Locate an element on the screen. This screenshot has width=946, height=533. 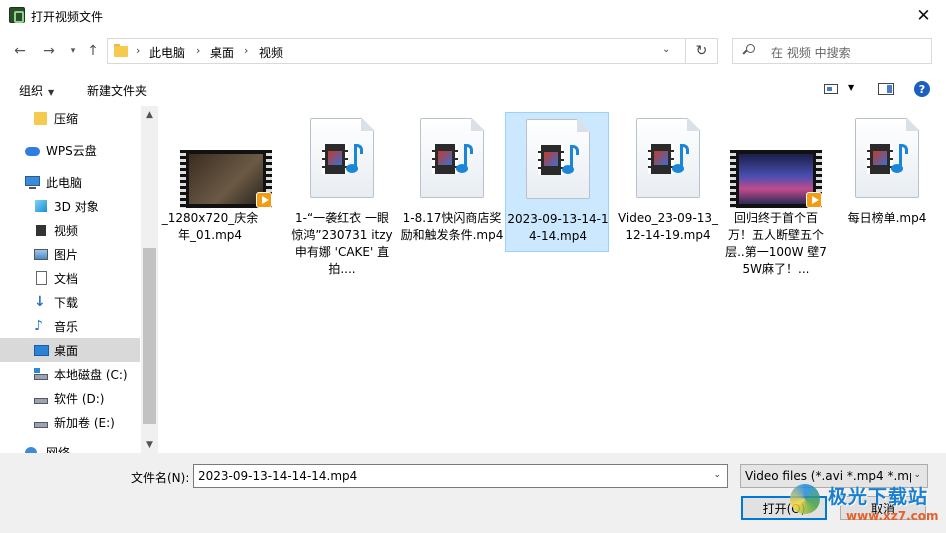
sidebar-item-wps-cloud: WPS云盘 is located at coordinates (70, 150).